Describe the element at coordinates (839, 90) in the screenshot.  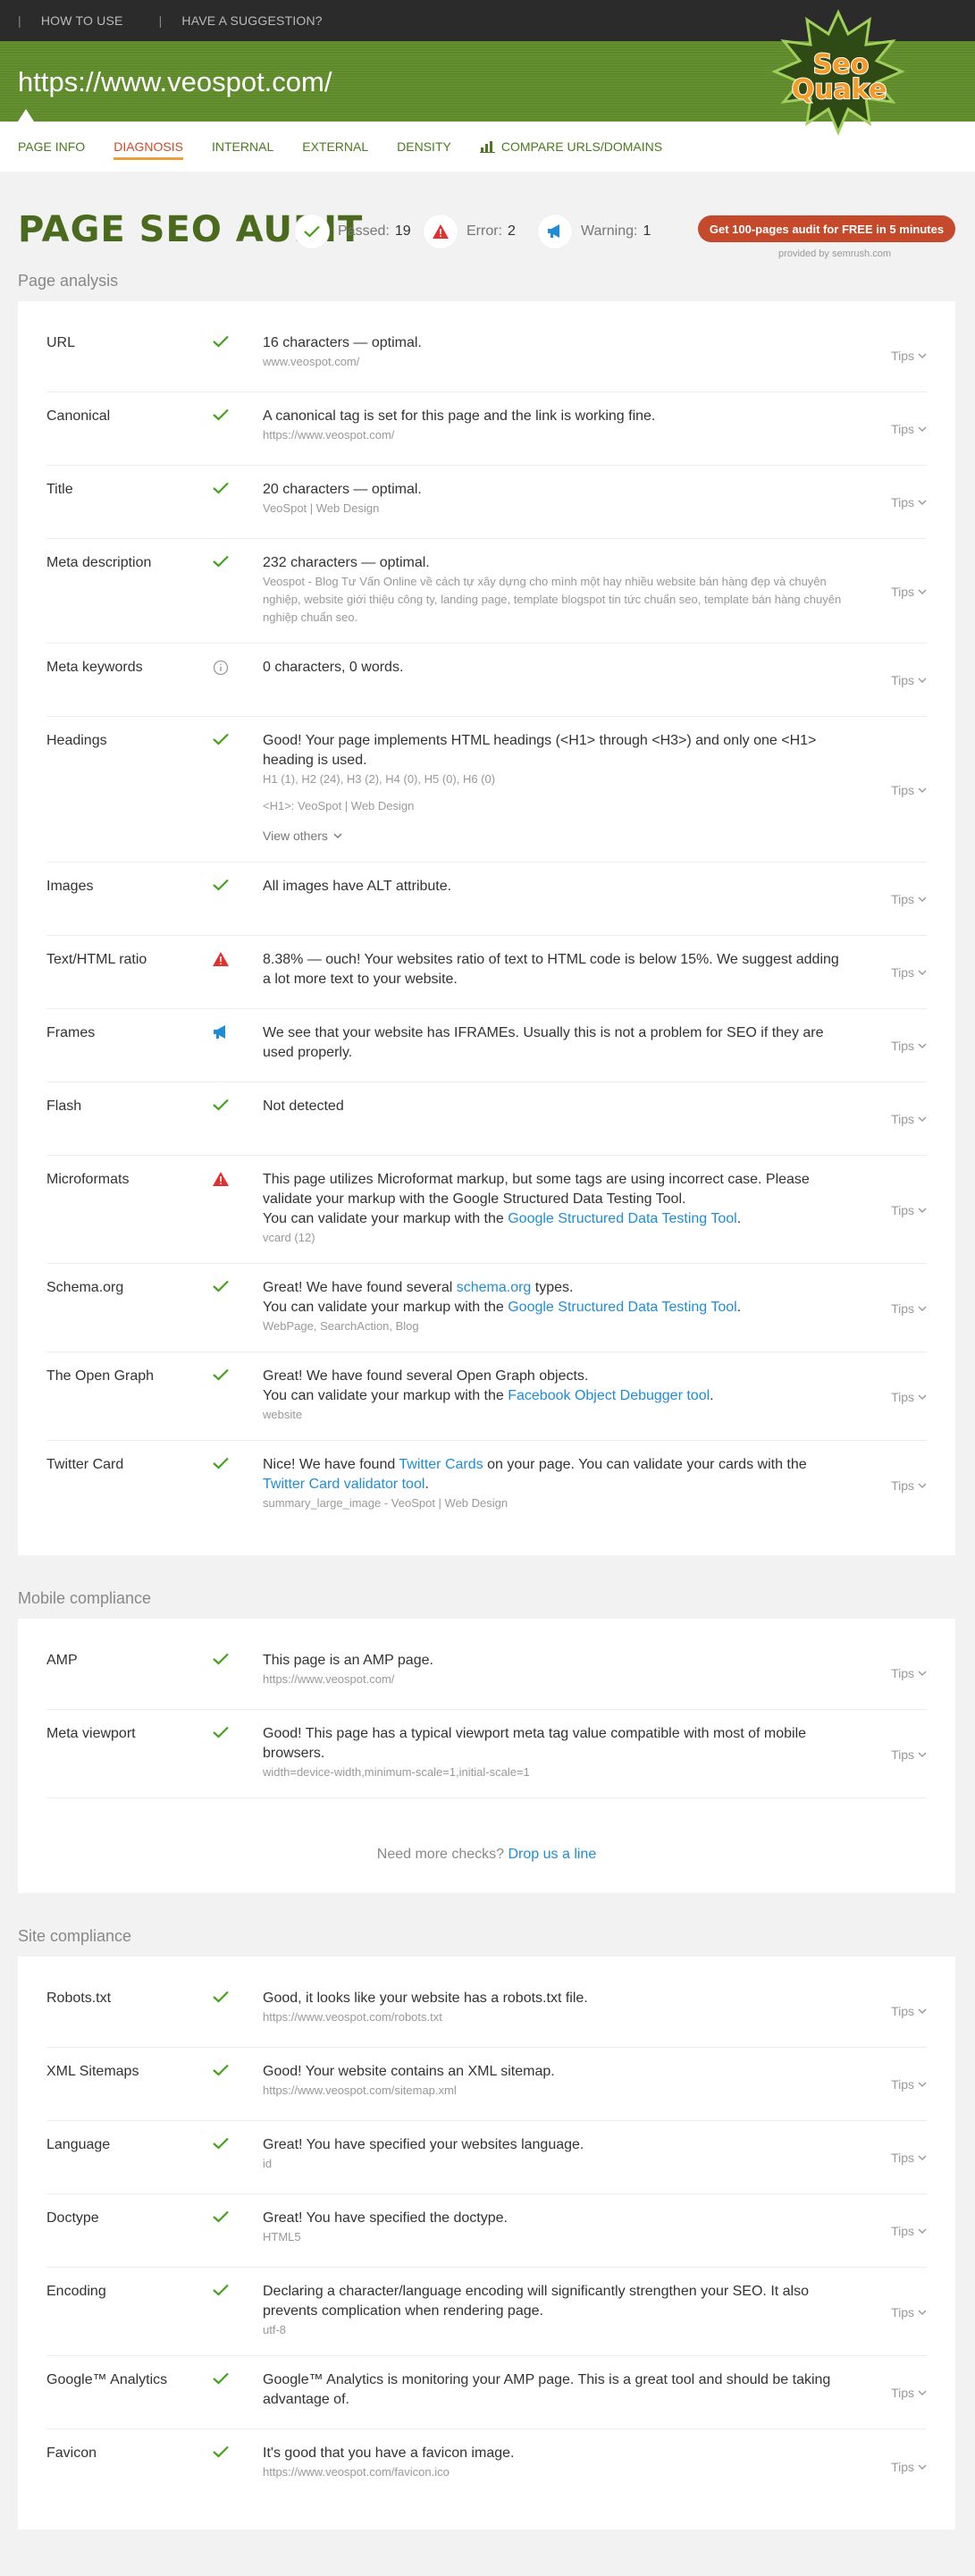
I see `logo-word-2: Quake` at that location.